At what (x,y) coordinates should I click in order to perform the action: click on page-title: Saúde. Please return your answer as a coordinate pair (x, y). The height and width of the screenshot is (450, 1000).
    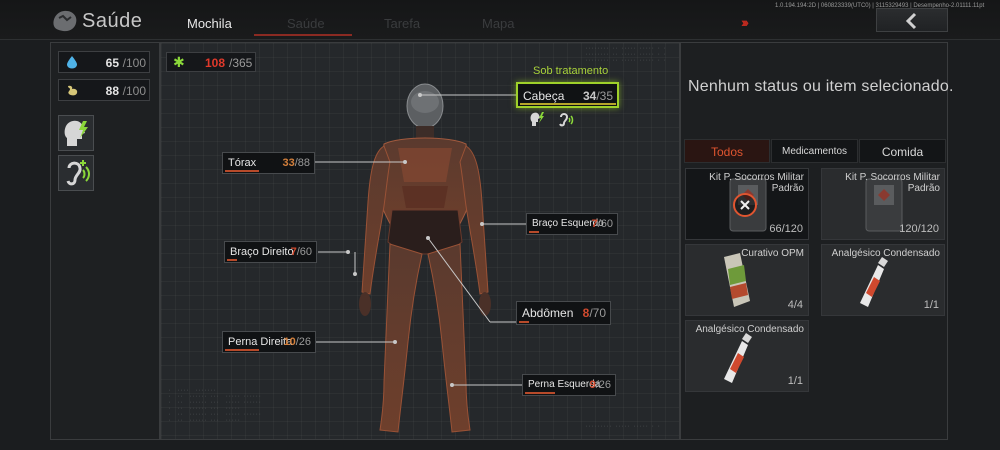
    Looking at the image, I should click on (112, 21).